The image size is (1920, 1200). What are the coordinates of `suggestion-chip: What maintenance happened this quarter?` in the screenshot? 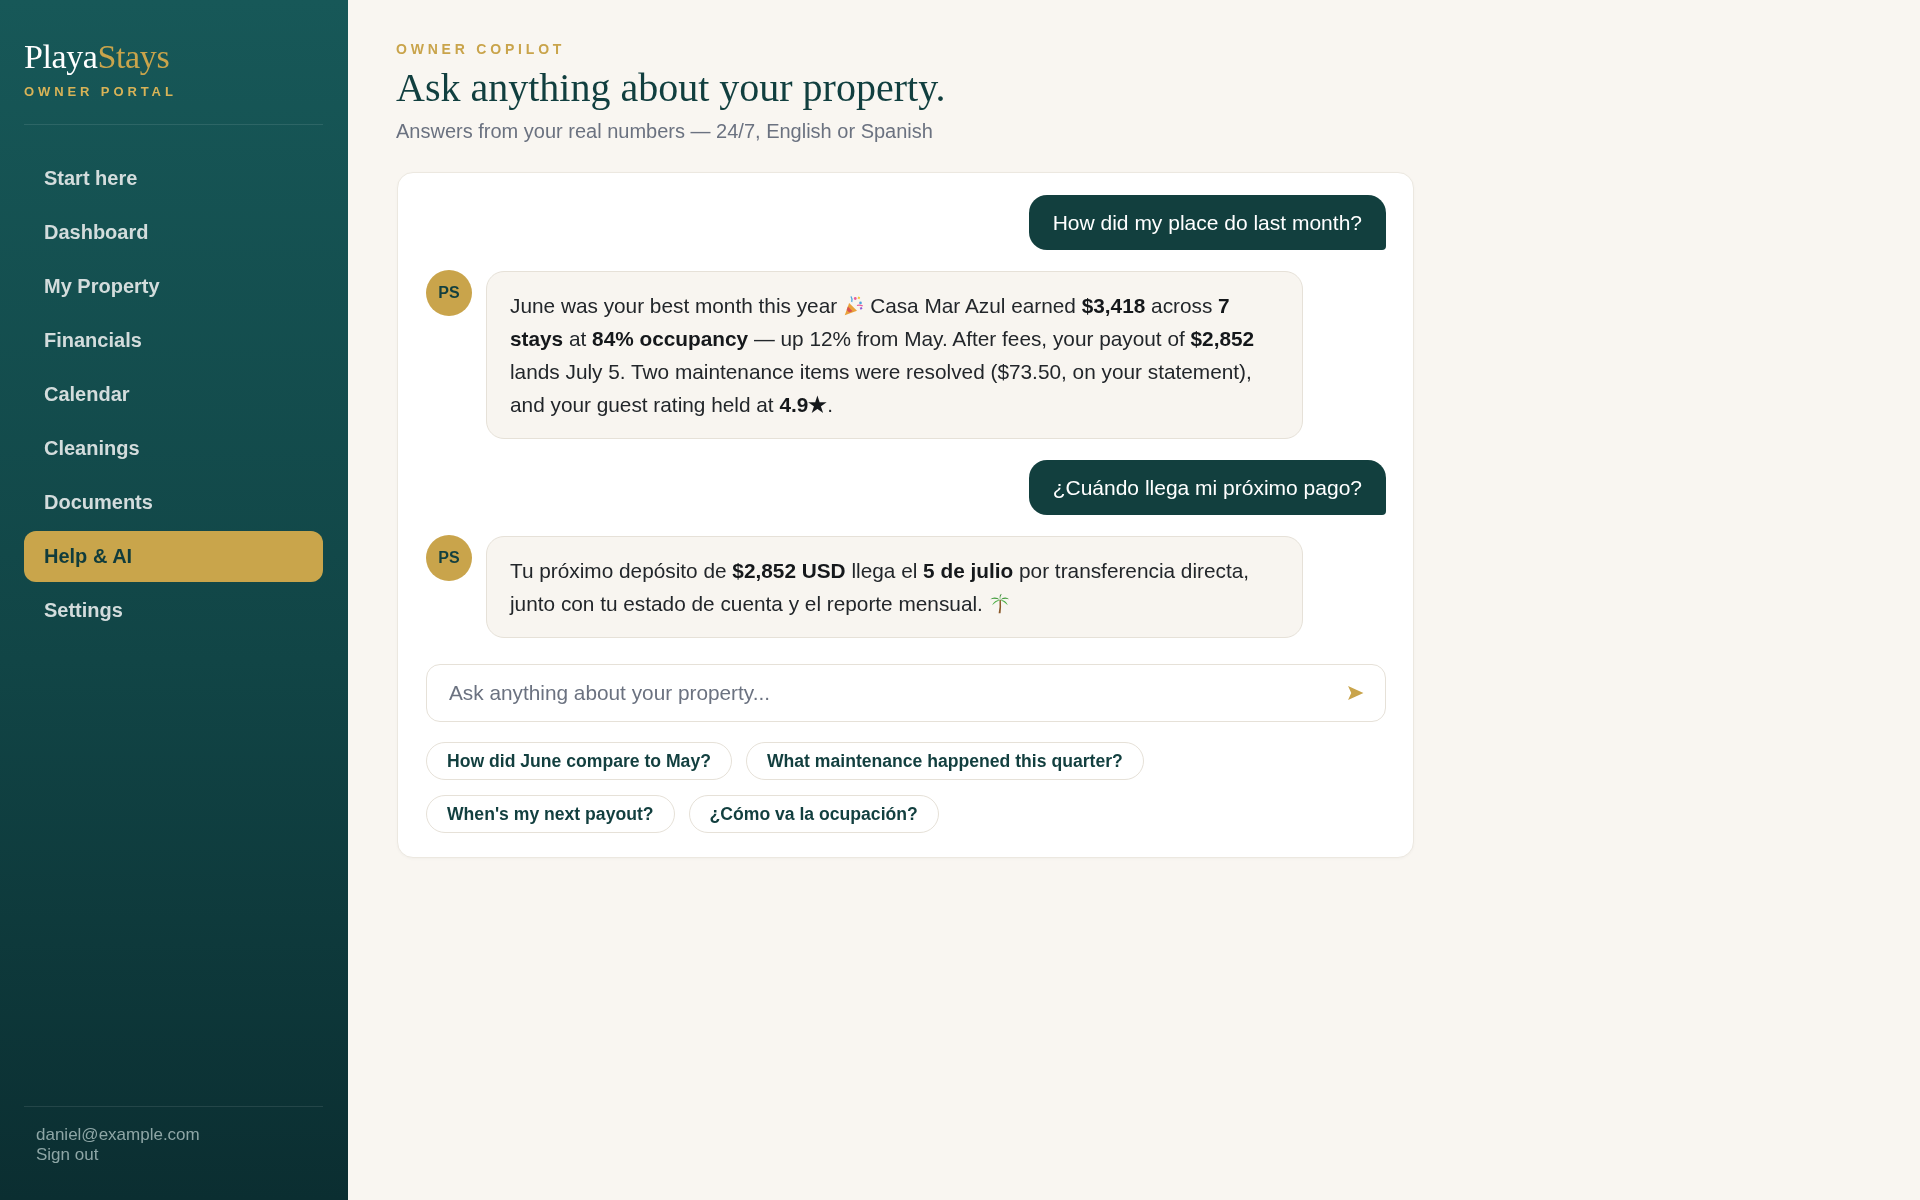 It's located at (944, 761).